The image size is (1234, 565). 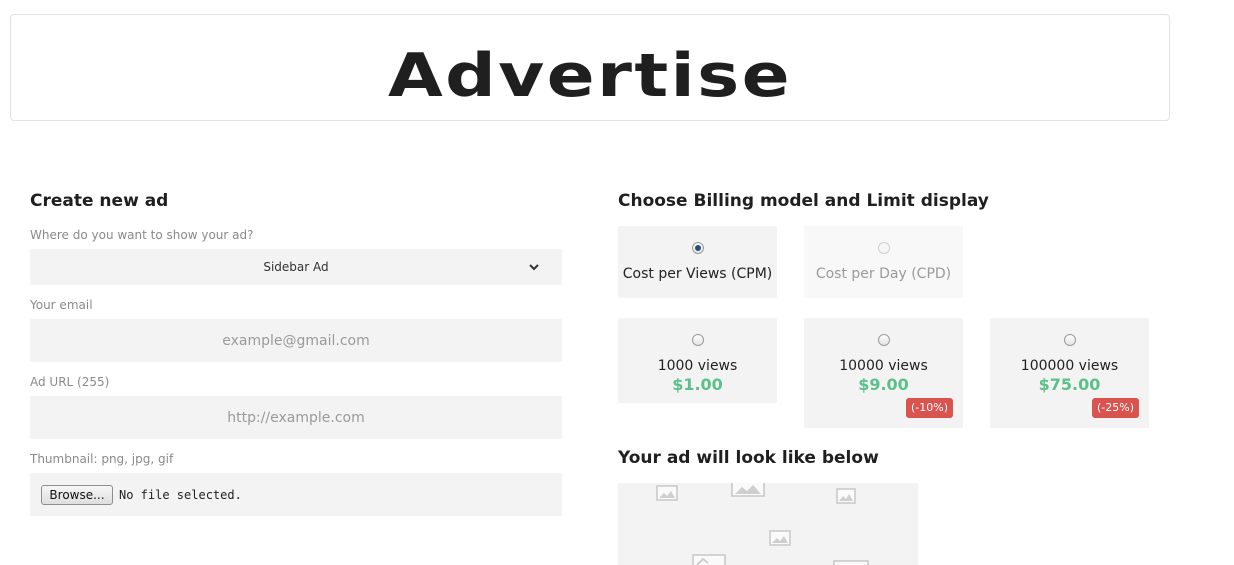 I want to click on cpd-radio, so click(x=883, y=248).